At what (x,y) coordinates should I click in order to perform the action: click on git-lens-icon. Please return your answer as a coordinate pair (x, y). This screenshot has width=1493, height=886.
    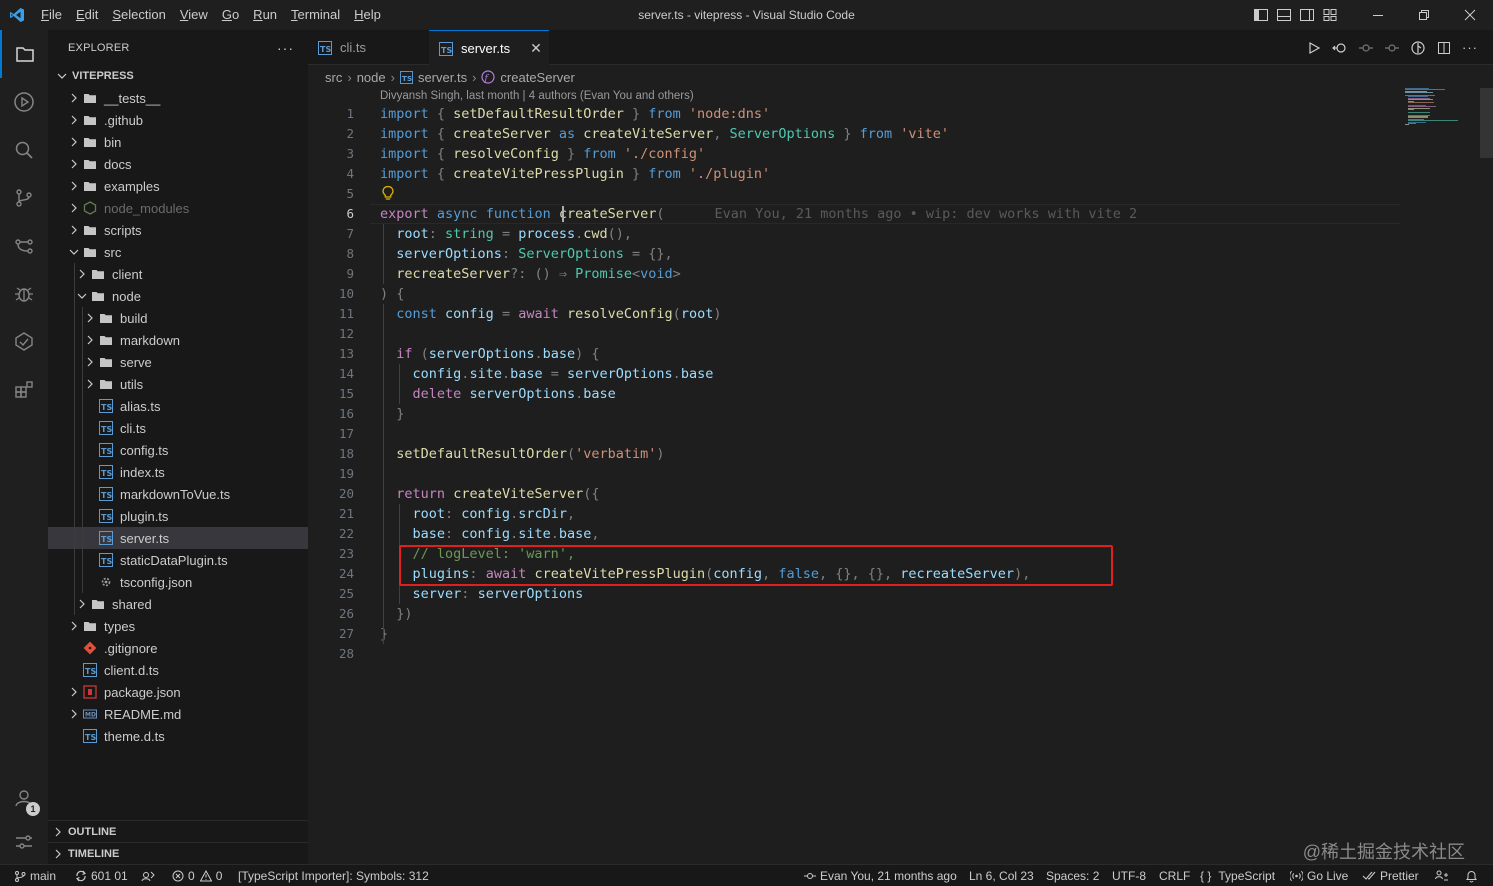
    Looking at the image, I should click on (1418, 48).